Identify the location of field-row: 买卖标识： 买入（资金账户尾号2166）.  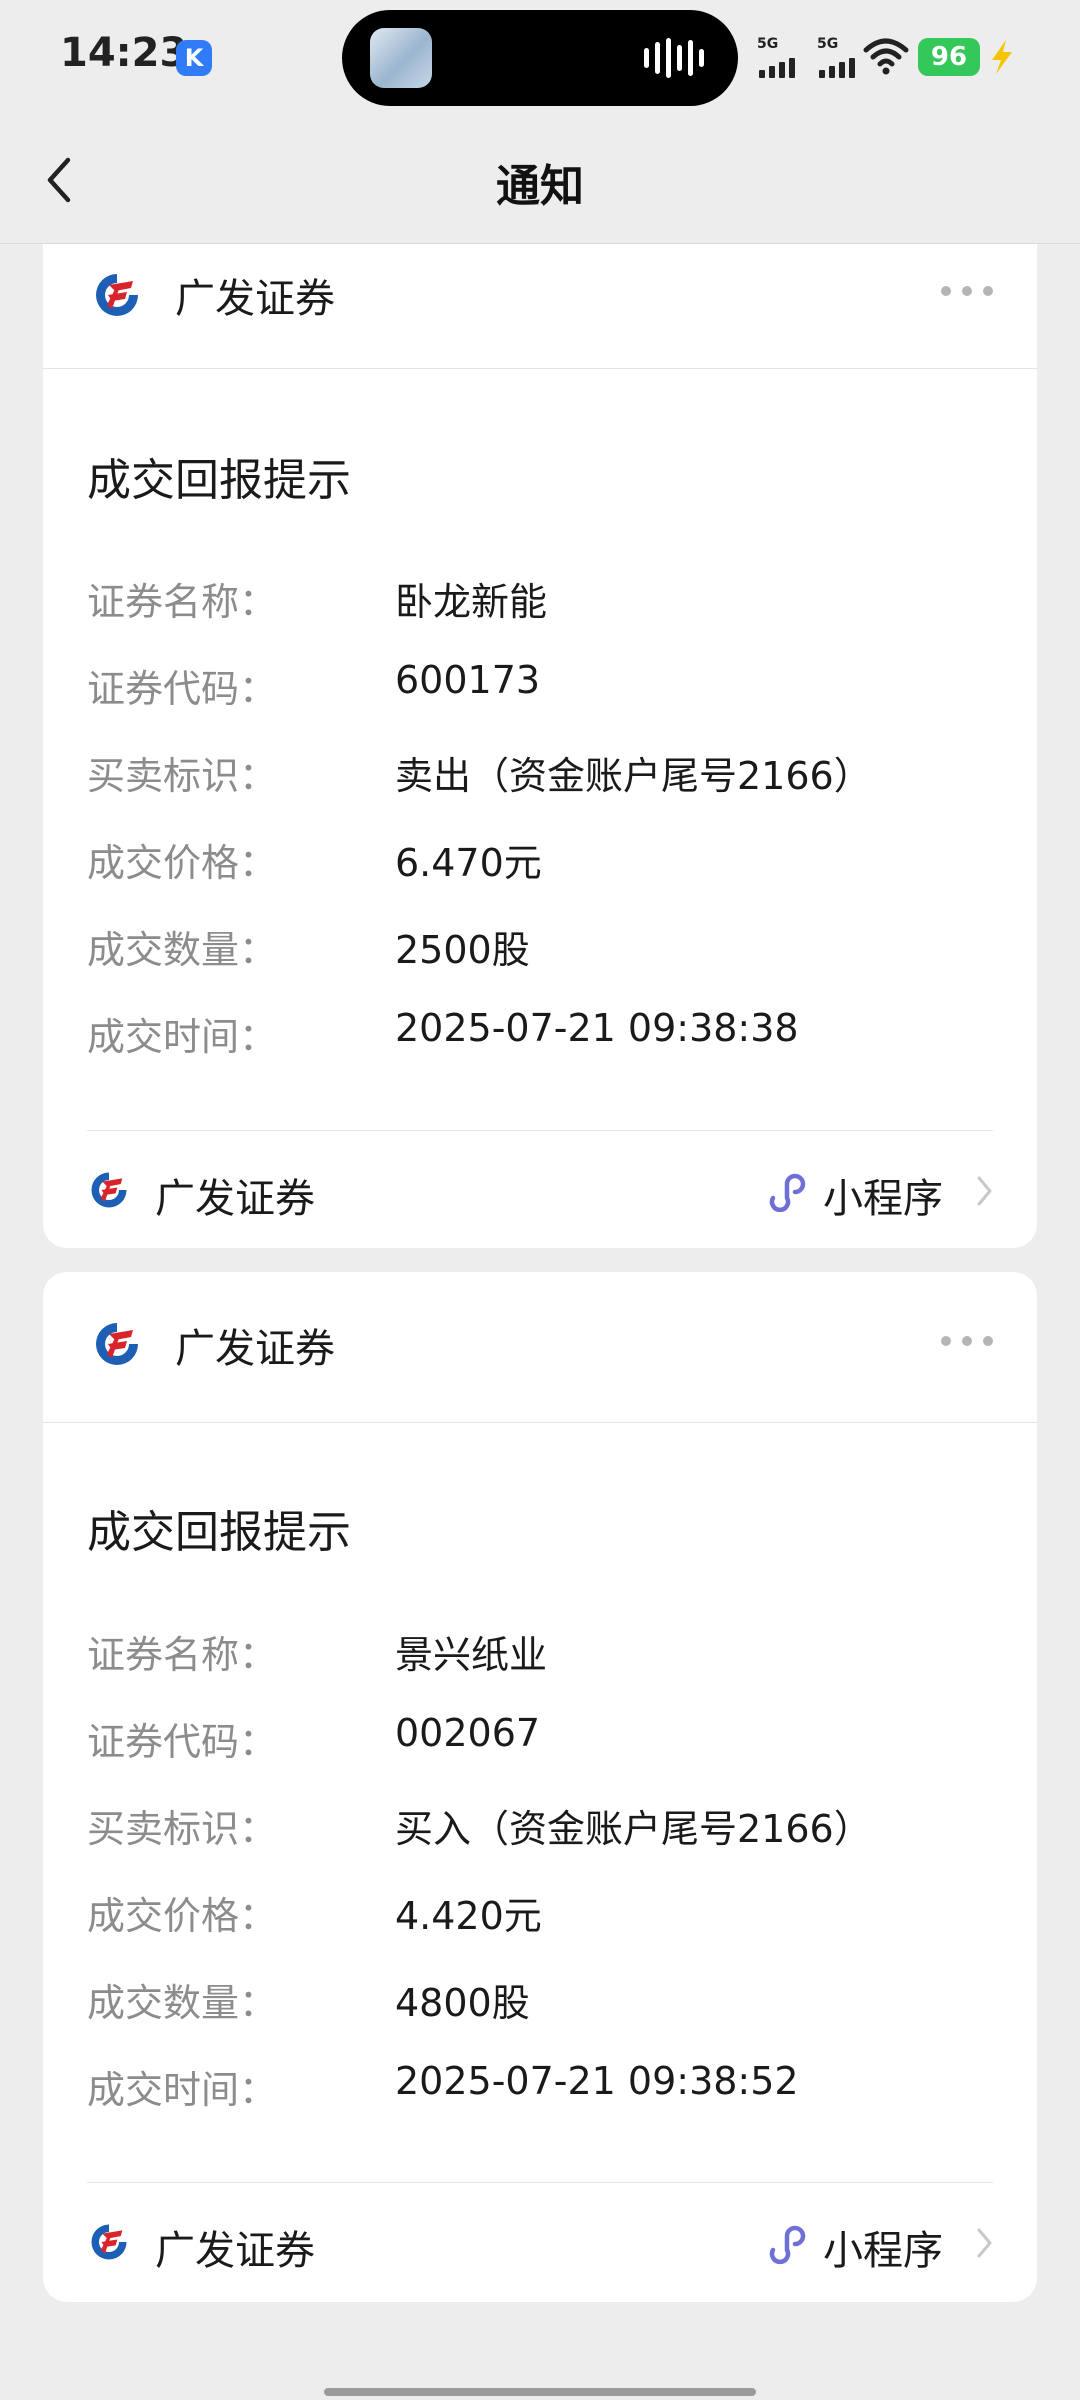
(537, 1826).